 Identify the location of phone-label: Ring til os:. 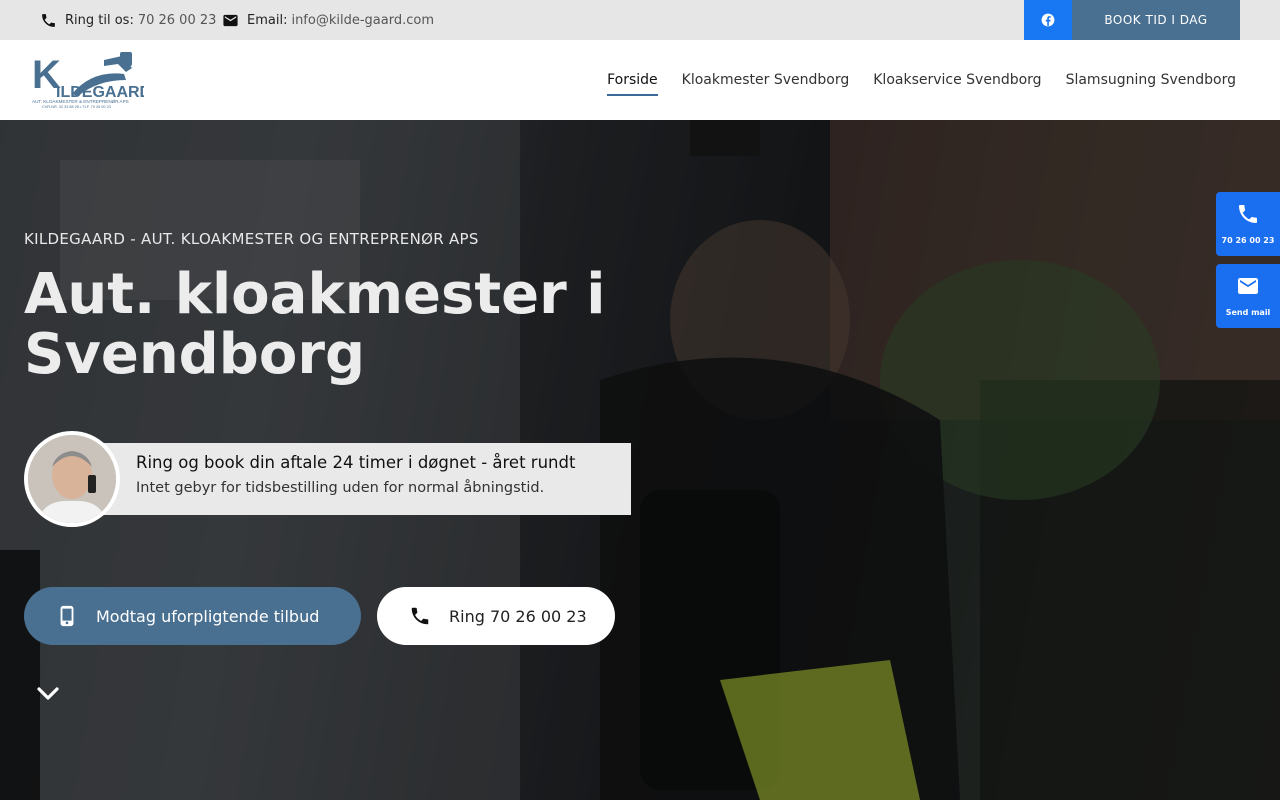
(99, 20).